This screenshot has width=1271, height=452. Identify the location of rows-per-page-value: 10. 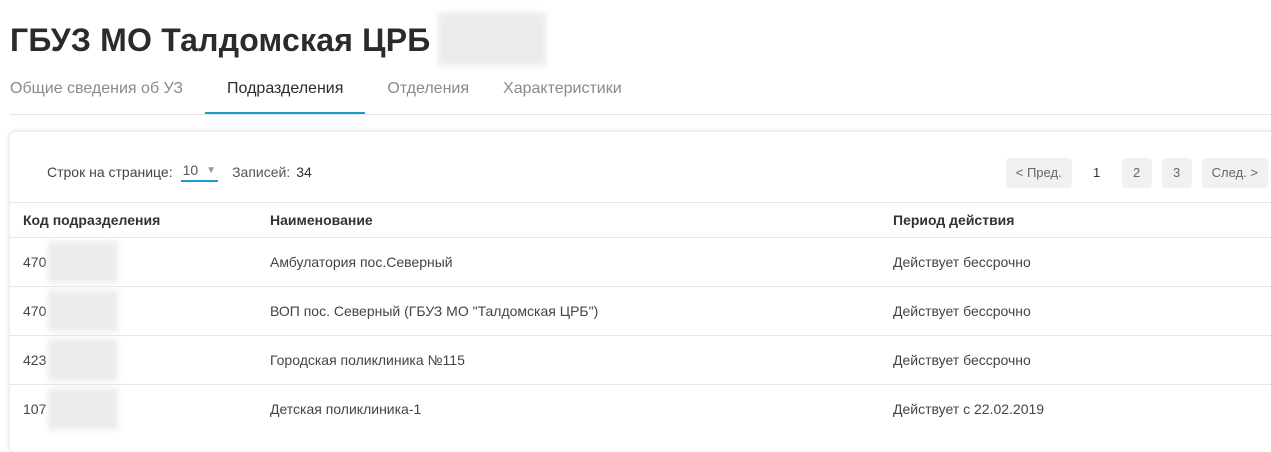
(190, 170).